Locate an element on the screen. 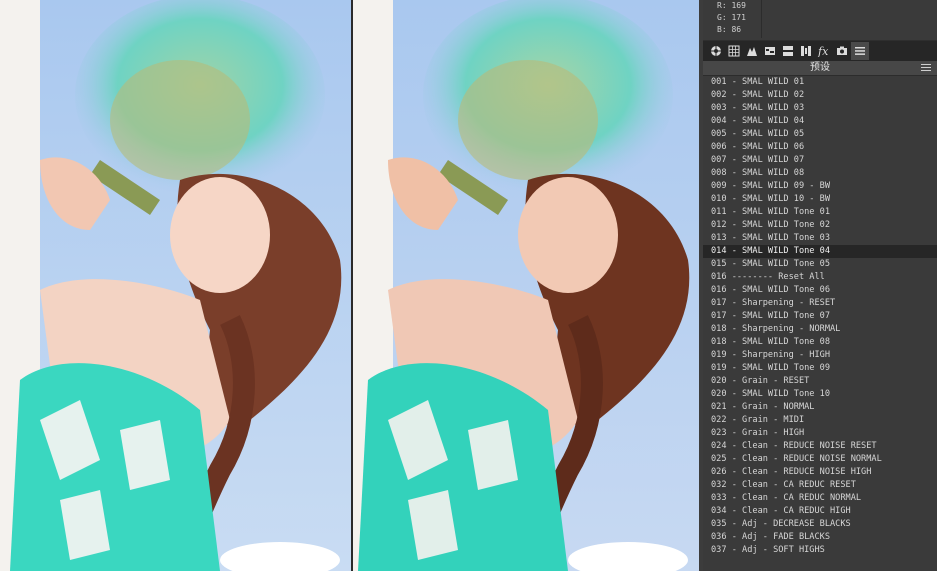 This screenshot has height=571, width=937. preset-item: 017 - SMAL WILD Tone 07 is located at coordinates (820, 316).